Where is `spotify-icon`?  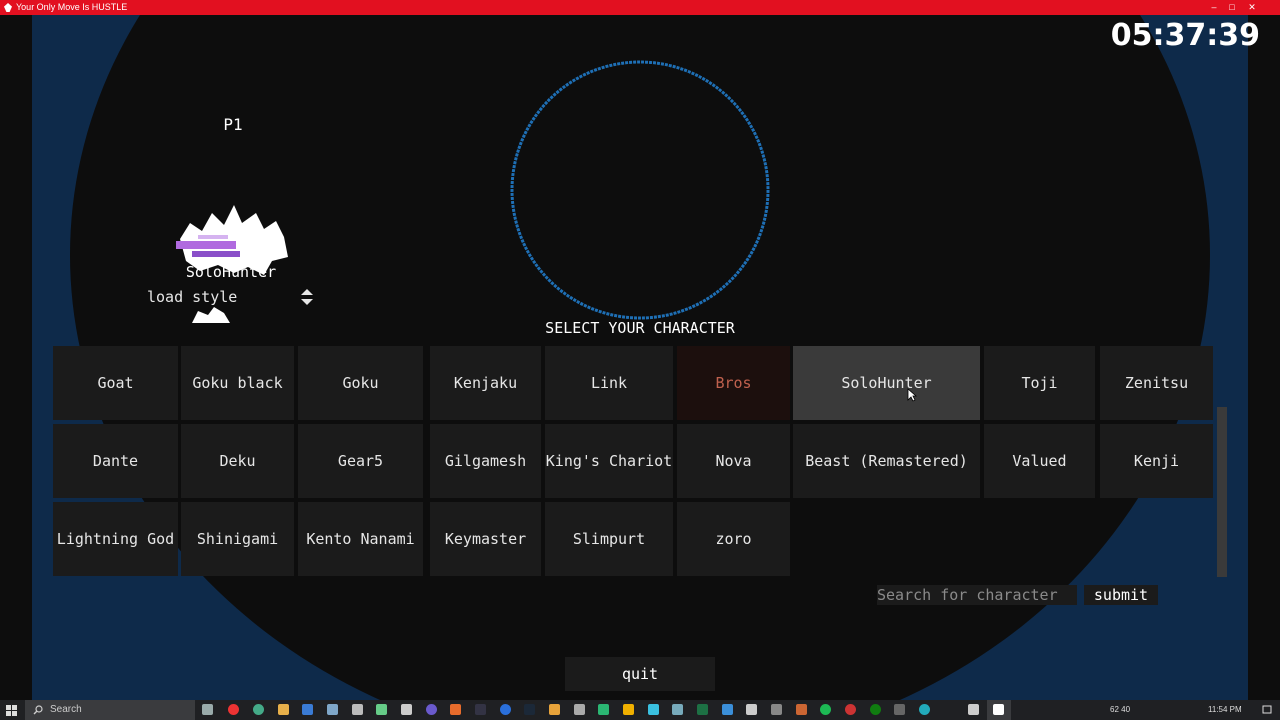 spotify-icon is located at coordinates (825, 709).